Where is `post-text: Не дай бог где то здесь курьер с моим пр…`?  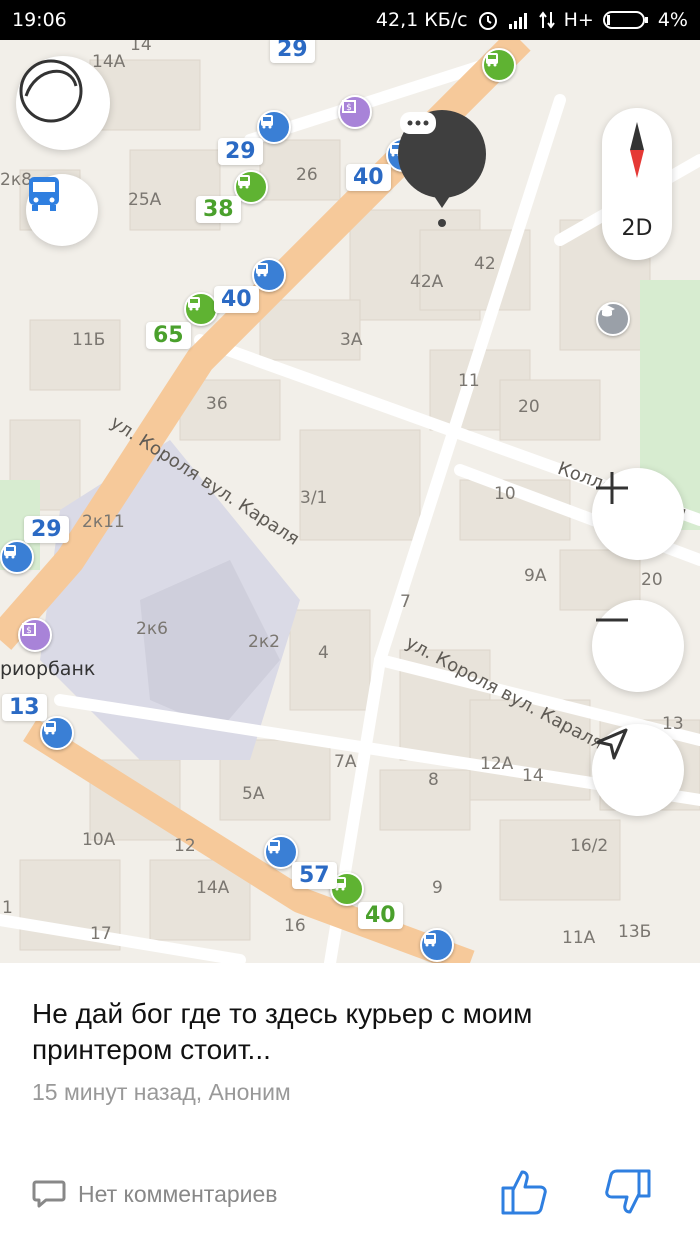
post-text: Не дай бог где то здесь курьер с моим пр… is located at coordinates (282, 1031).